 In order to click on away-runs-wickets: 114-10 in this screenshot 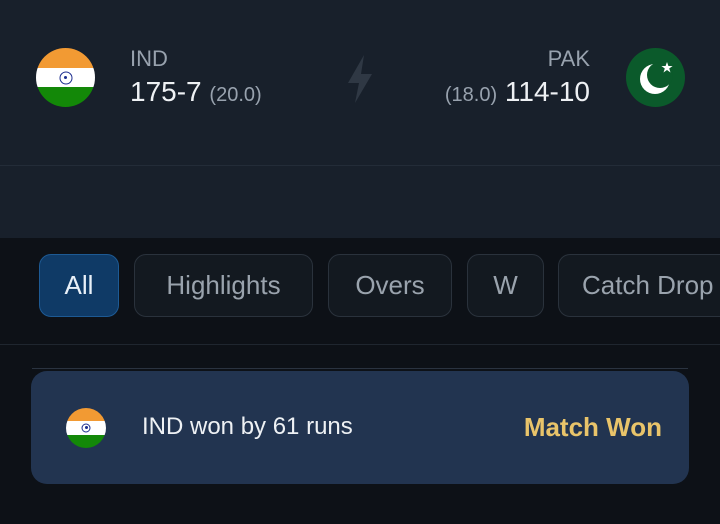, I will do `click(547, 91)`.